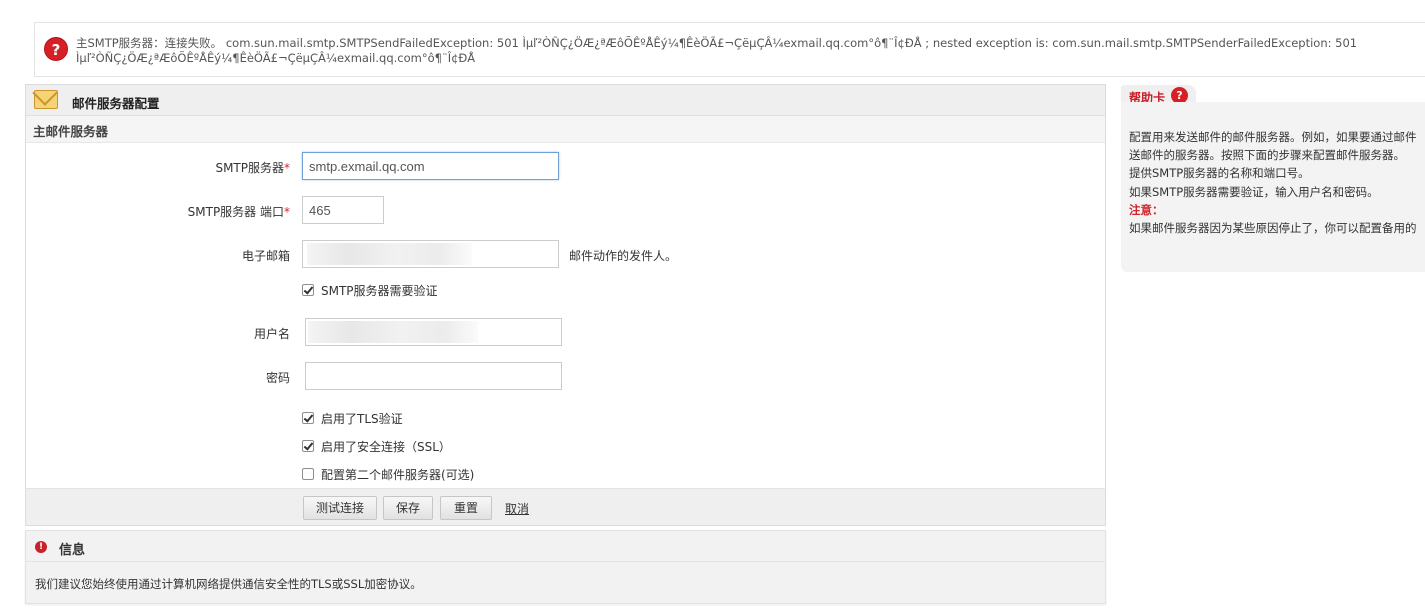 The width and height of the screenshot is (1425, 613). I want to click on ssl-label: 启用了安全连接（SSL）, so click(386, 446).